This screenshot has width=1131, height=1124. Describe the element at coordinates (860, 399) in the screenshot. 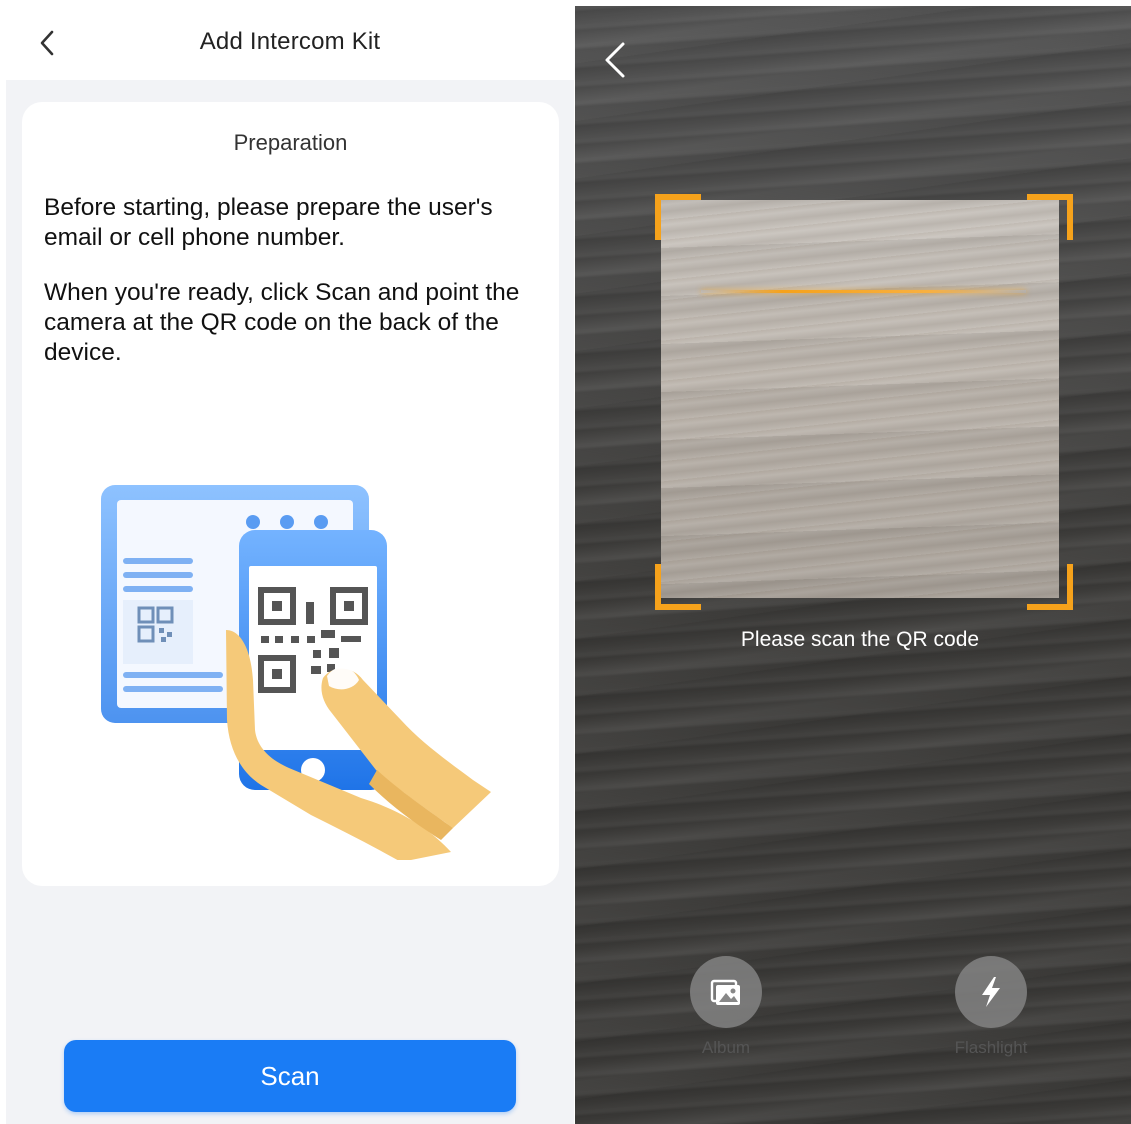

I see `camera-viewfinder` at that location.